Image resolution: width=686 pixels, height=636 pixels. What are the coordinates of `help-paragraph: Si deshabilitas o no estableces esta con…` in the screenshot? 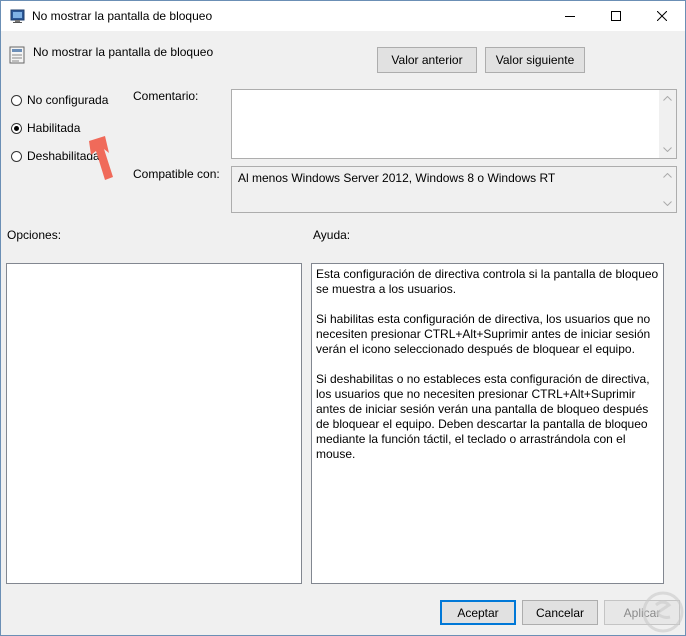 It's located at (483, 416).